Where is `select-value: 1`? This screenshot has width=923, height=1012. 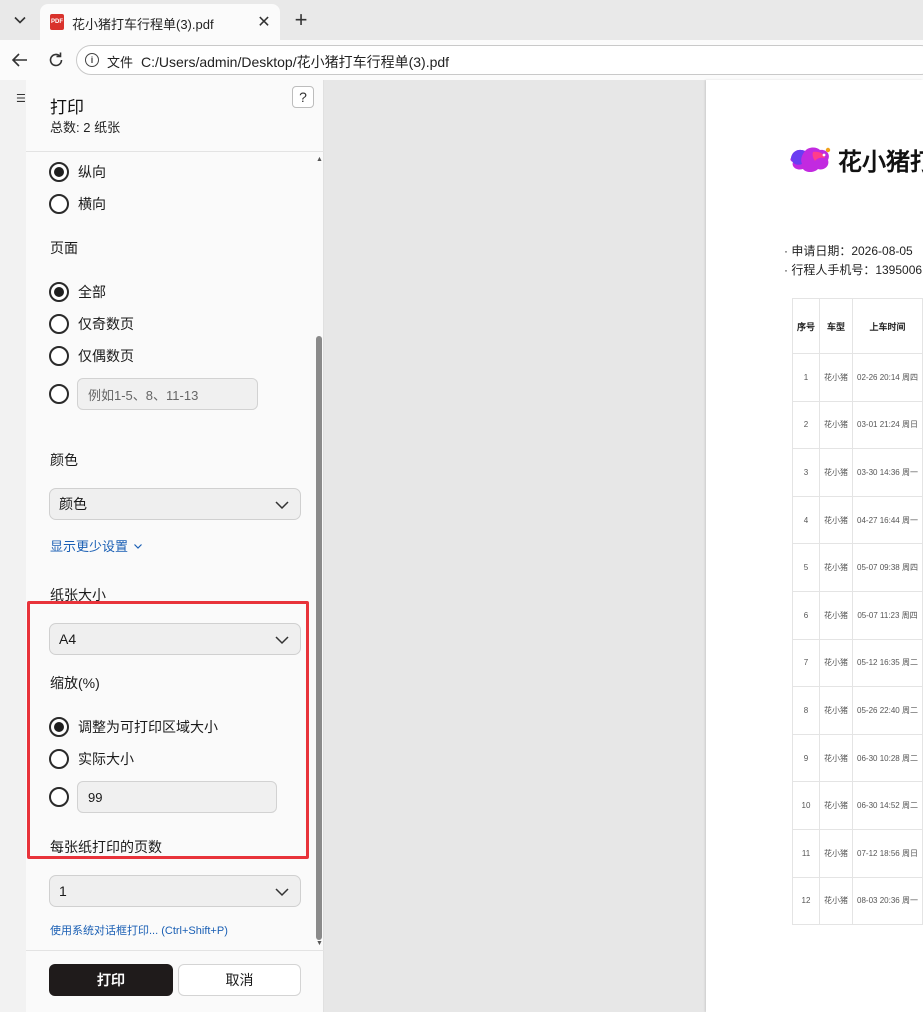 select-value: 1 is located at coordinates (63, 891).